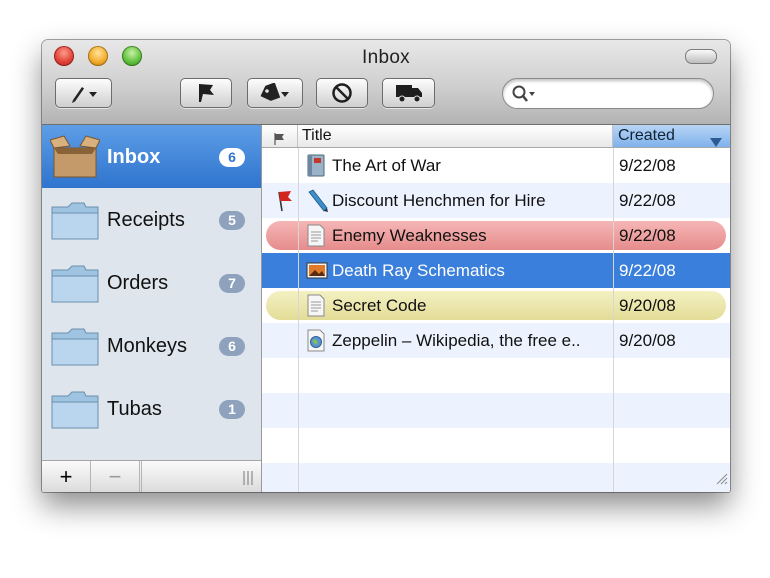  Describe the element at coordinates (701, 56) in the screenshot. I see `toolbar-toggle-button` at that location.